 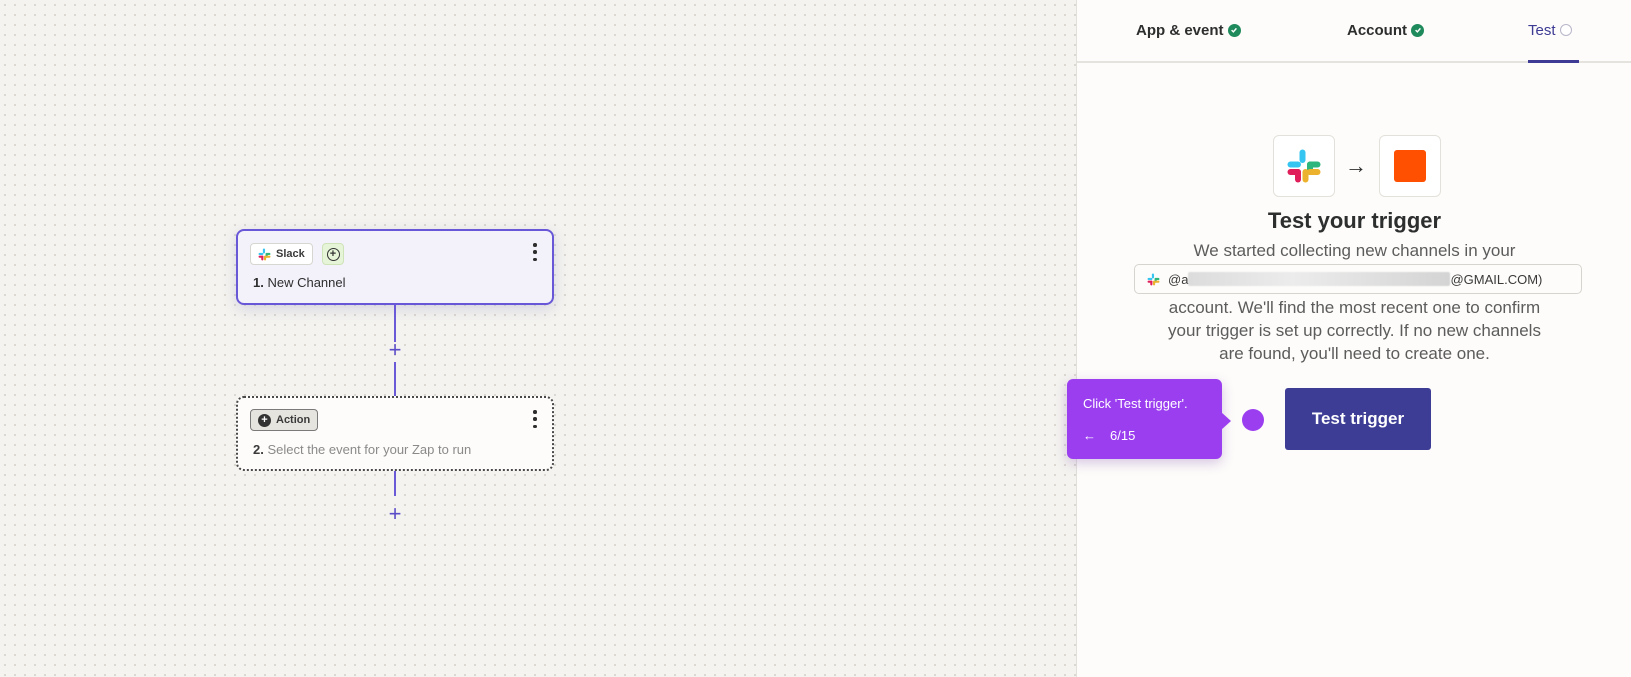 What do you see at coordinates (1496, 279) in the screenshot?
I see `account-name-end: @GMAIL.COM)` at bounding box center [1496, 279].